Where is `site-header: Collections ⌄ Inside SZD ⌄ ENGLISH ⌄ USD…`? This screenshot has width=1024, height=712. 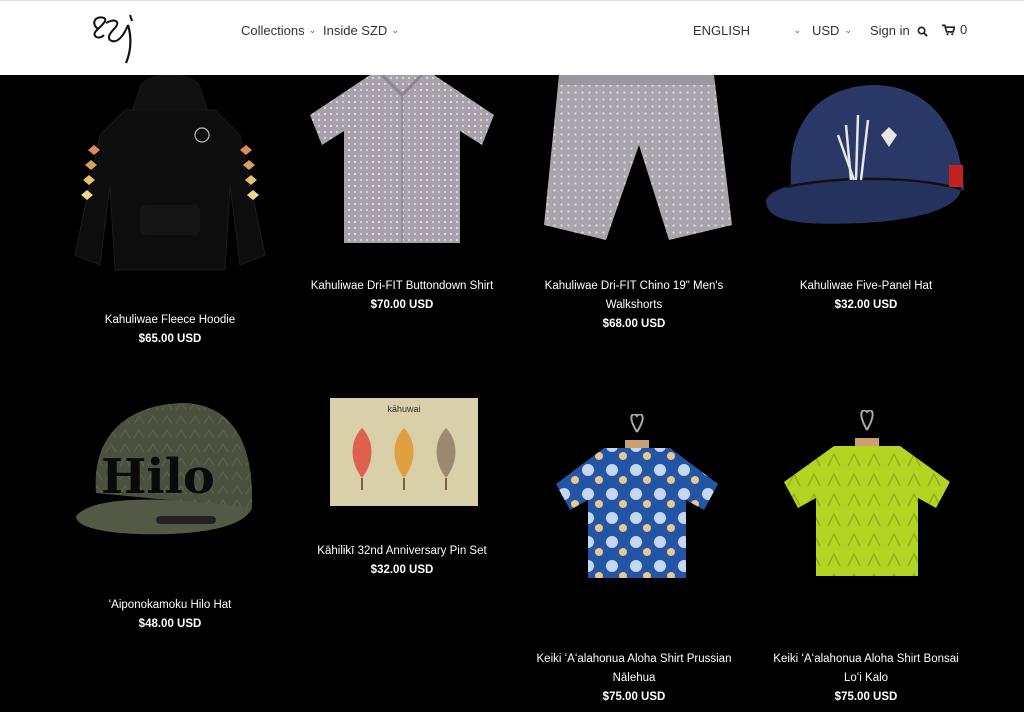 site-header: Collections ⌄ Inside SZD ⌄ ENGLISH ⌄ USD… is located at coordinates (512, 37).